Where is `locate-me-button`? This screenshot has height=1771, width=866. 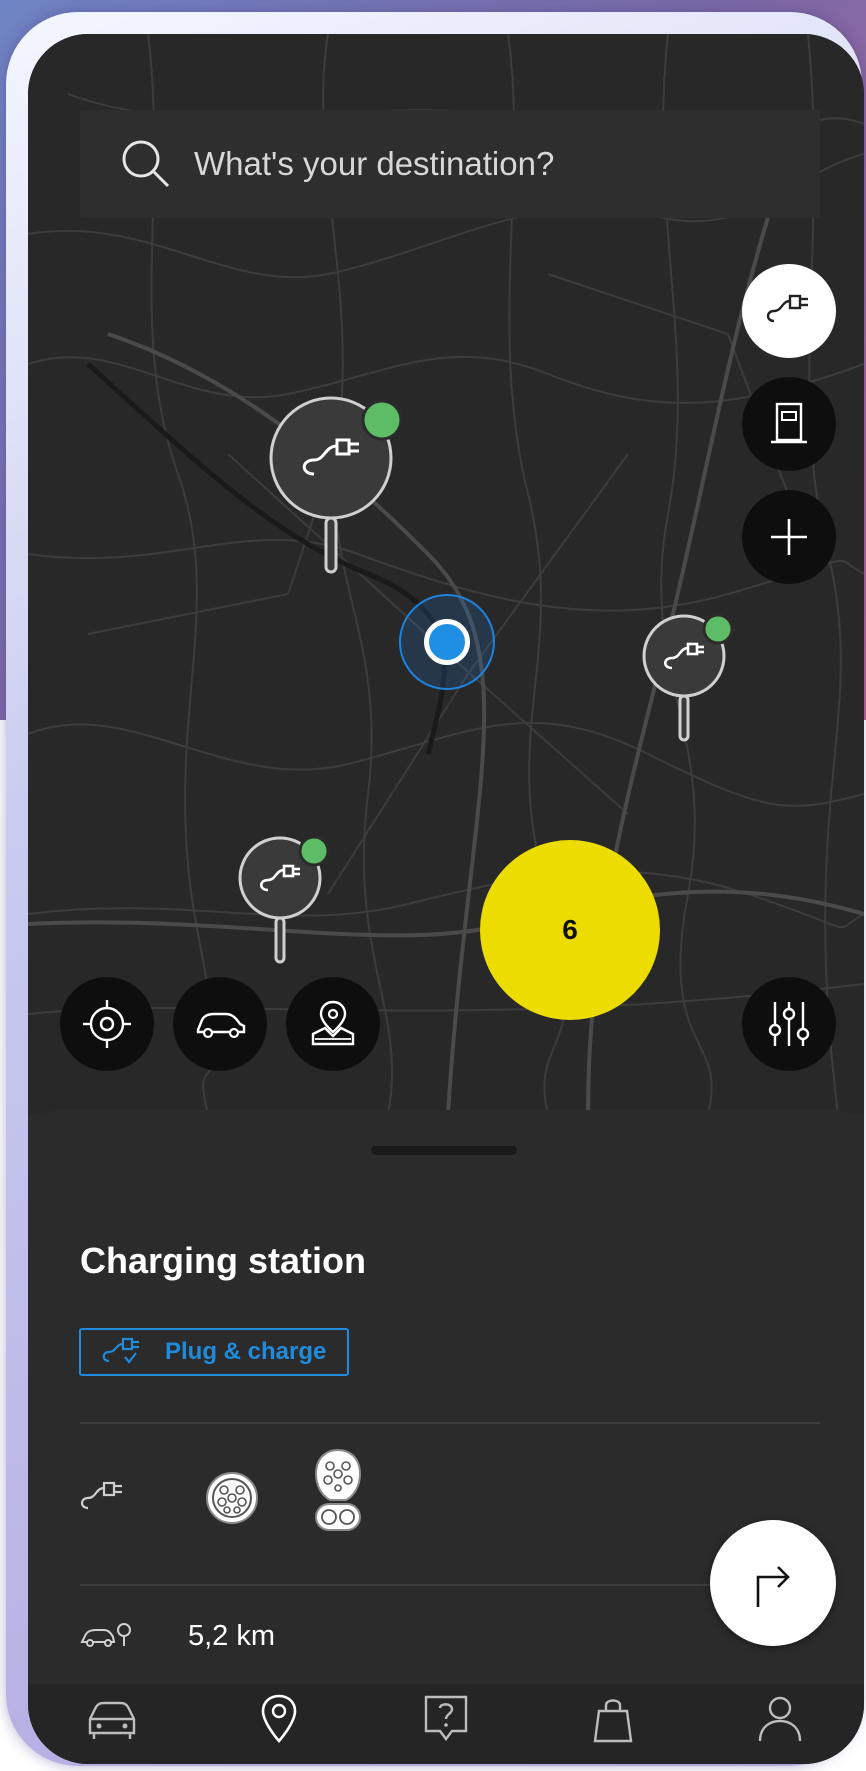
locate-me-button is located at coordinates (107, 1024).